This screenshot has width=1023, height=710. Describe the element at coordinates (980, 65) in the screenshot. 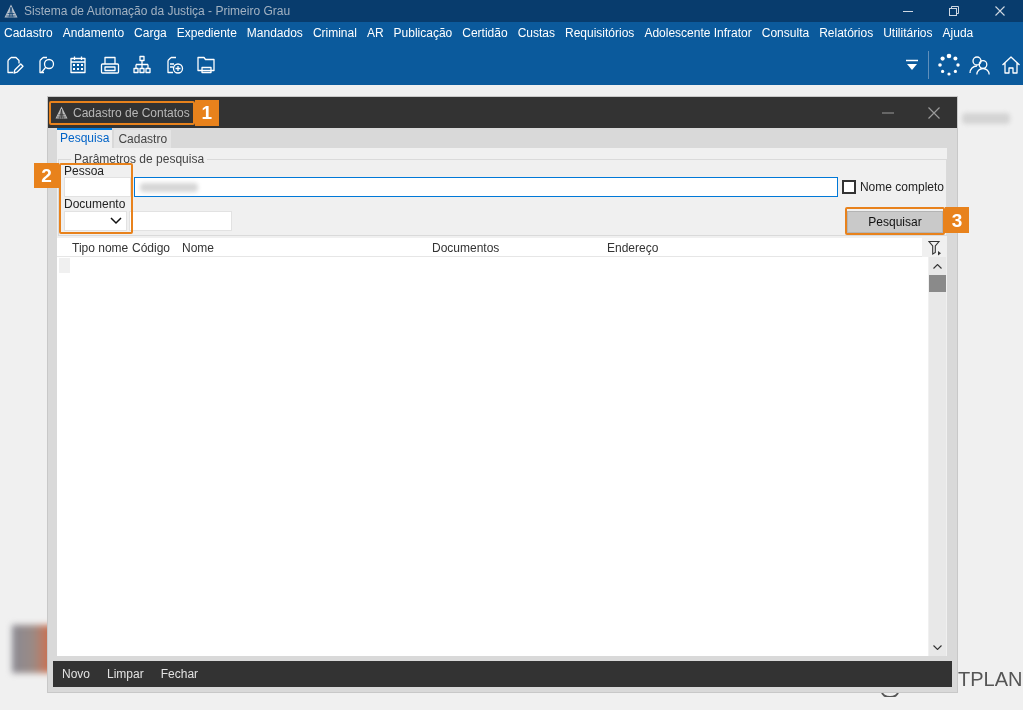

I see `users-icon` at that location.